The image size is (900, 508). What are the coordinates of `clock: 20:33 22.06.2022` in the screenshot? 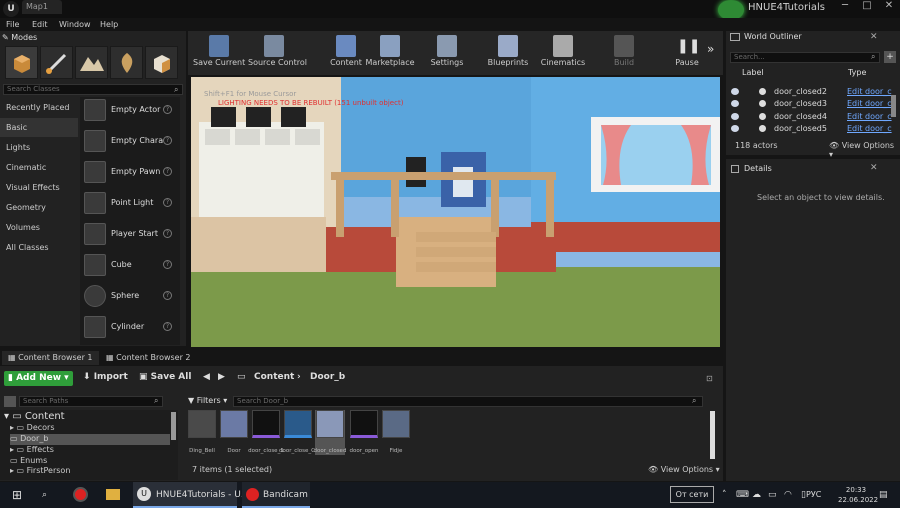 It's located at (858, 495).